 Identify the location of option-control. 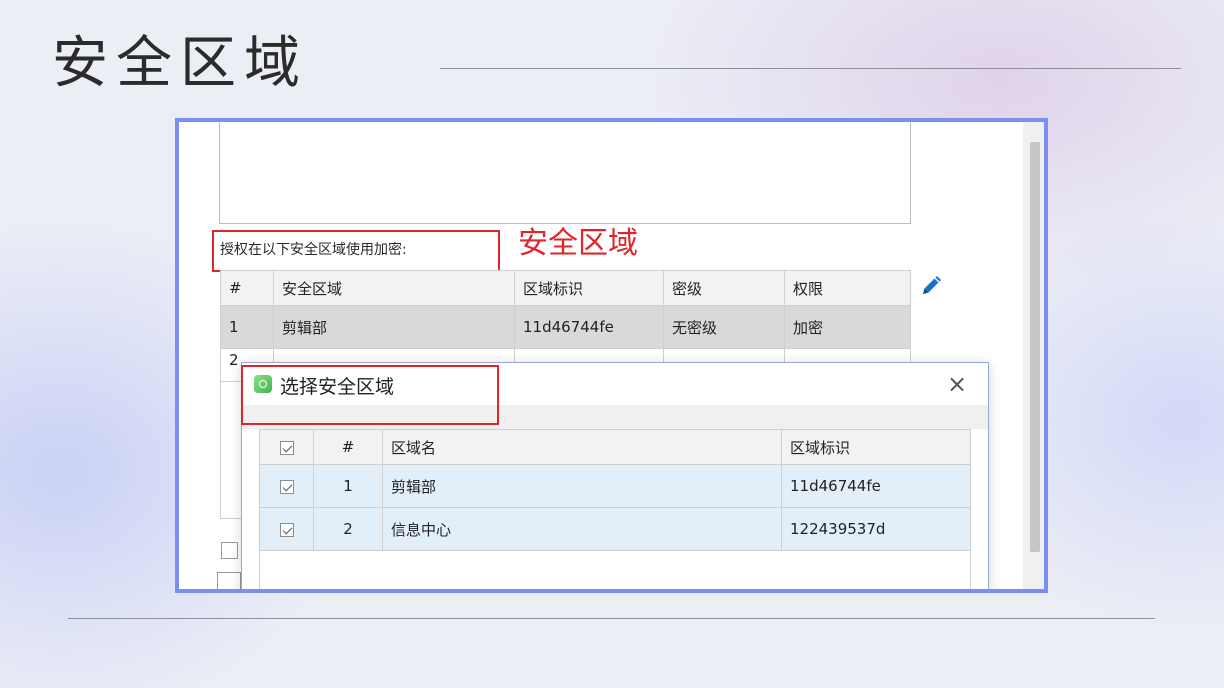
(229, 580).